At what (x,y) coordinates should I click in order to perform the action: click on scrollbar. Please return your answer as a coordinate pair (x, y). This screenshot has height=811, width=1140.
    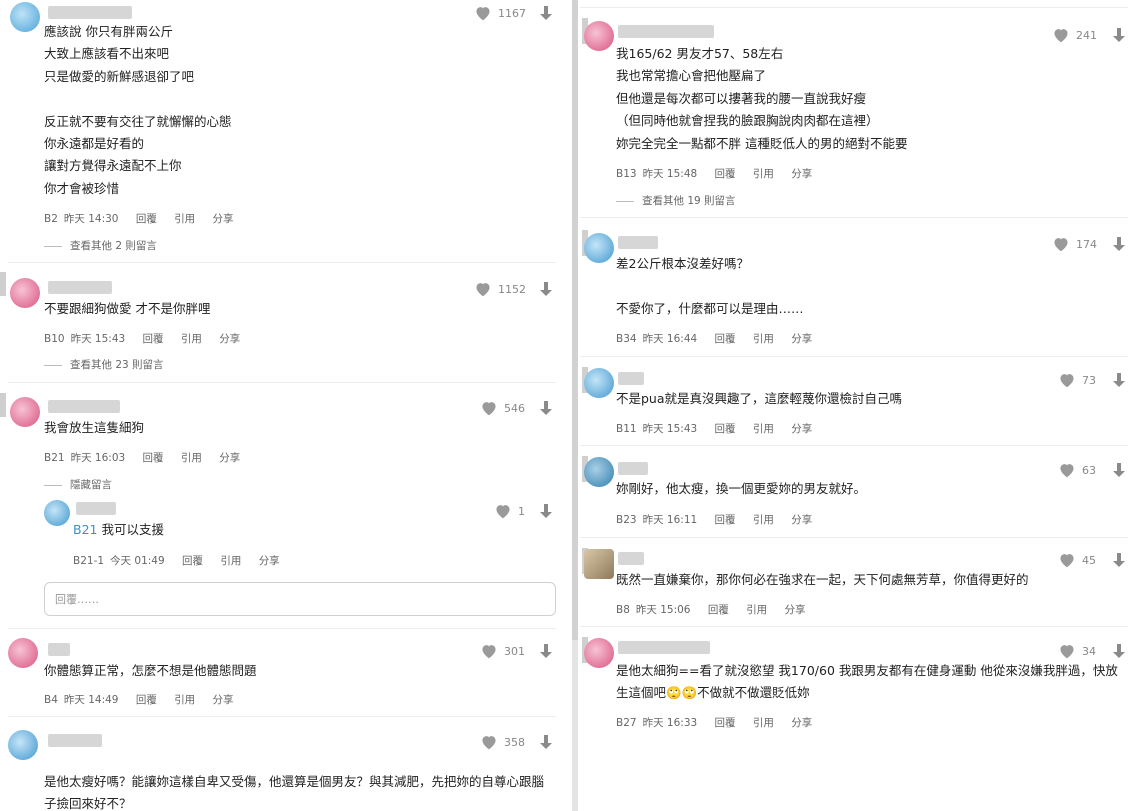
    Looking at the image, I should click on (575, 405).